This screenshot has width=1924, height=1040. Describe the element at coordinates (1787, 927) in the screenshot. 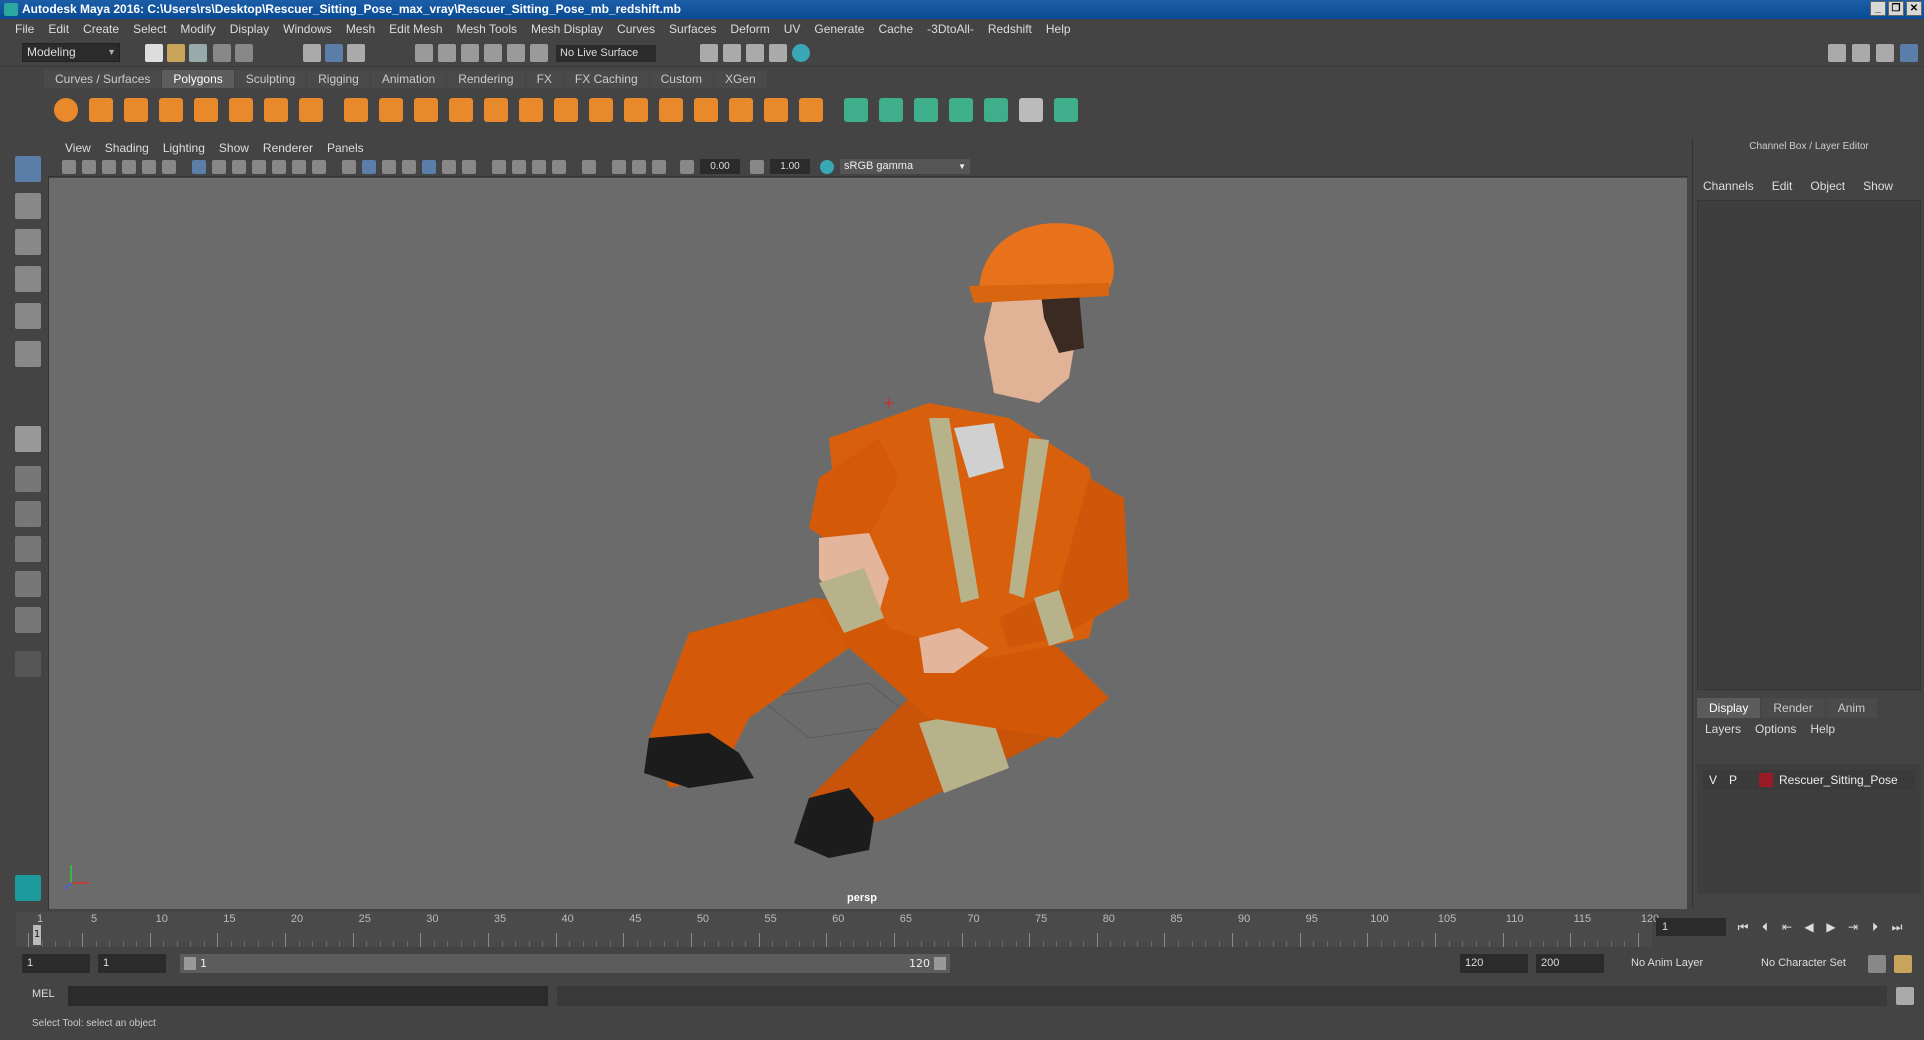

I see `step-back-key-icon: ⇤` at that location.